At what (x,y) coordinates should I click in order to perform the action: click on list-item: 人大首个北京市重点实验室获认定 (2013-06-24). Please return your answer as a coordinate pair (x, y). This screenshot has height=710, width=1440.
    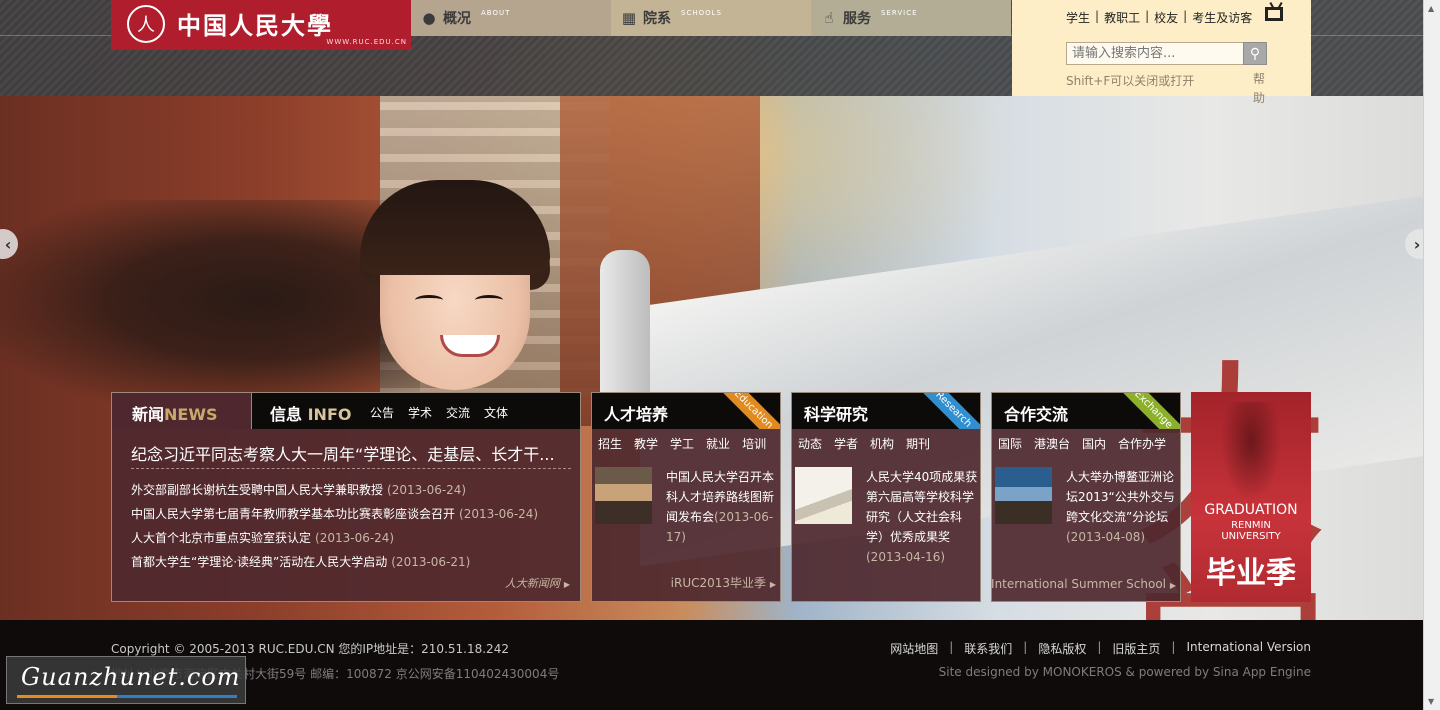
    Looking at the image, I should click on (351, 541).